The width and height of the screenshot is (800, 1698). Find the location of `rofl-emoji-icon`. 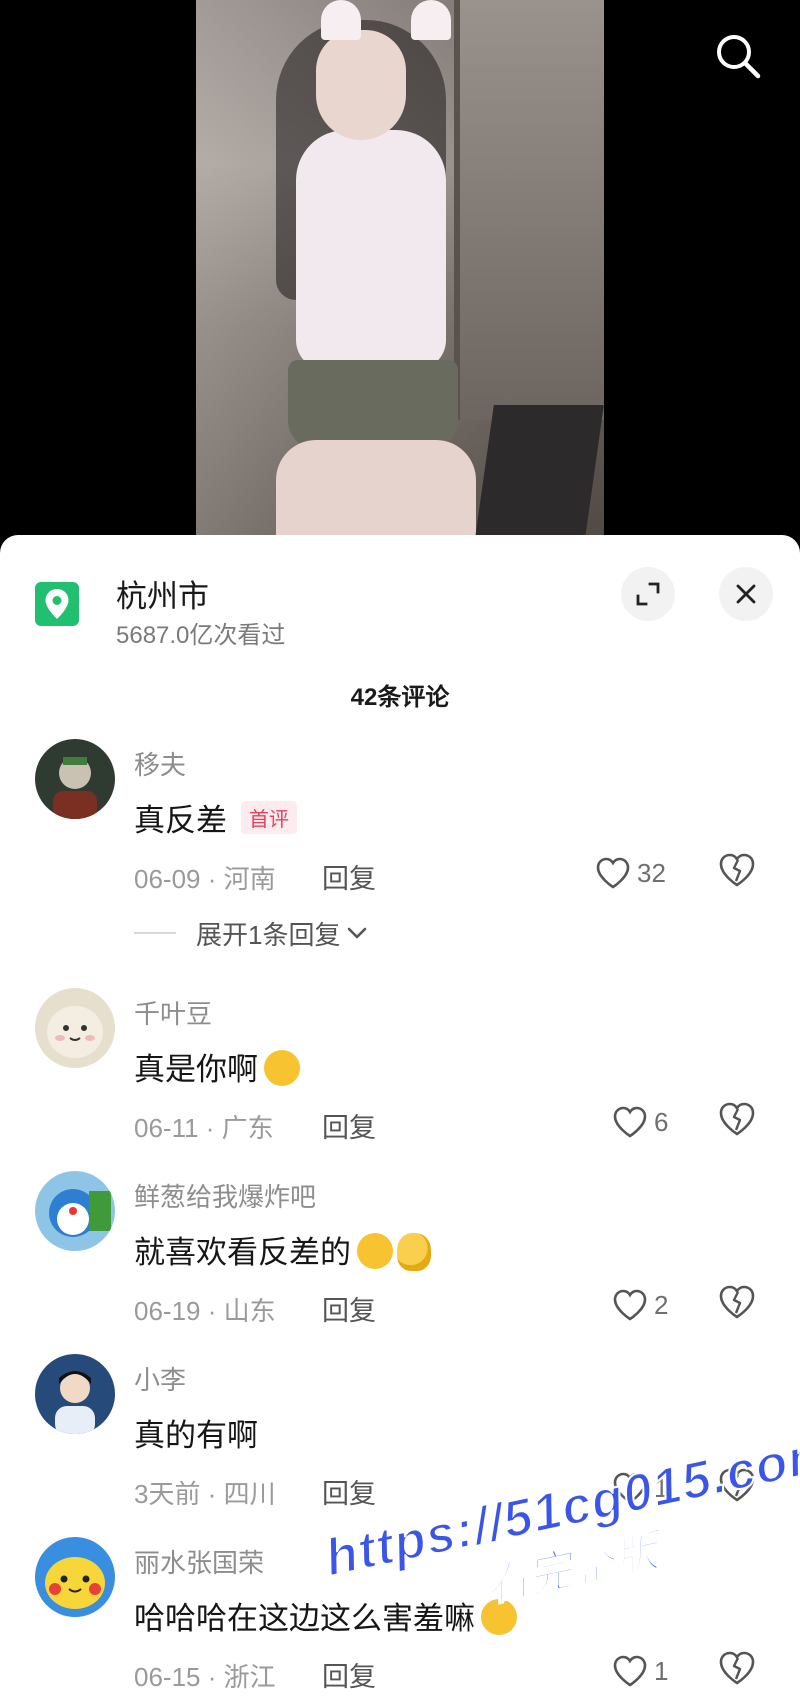

rofl-emoji-icon is located at coordinates (375, 1251).